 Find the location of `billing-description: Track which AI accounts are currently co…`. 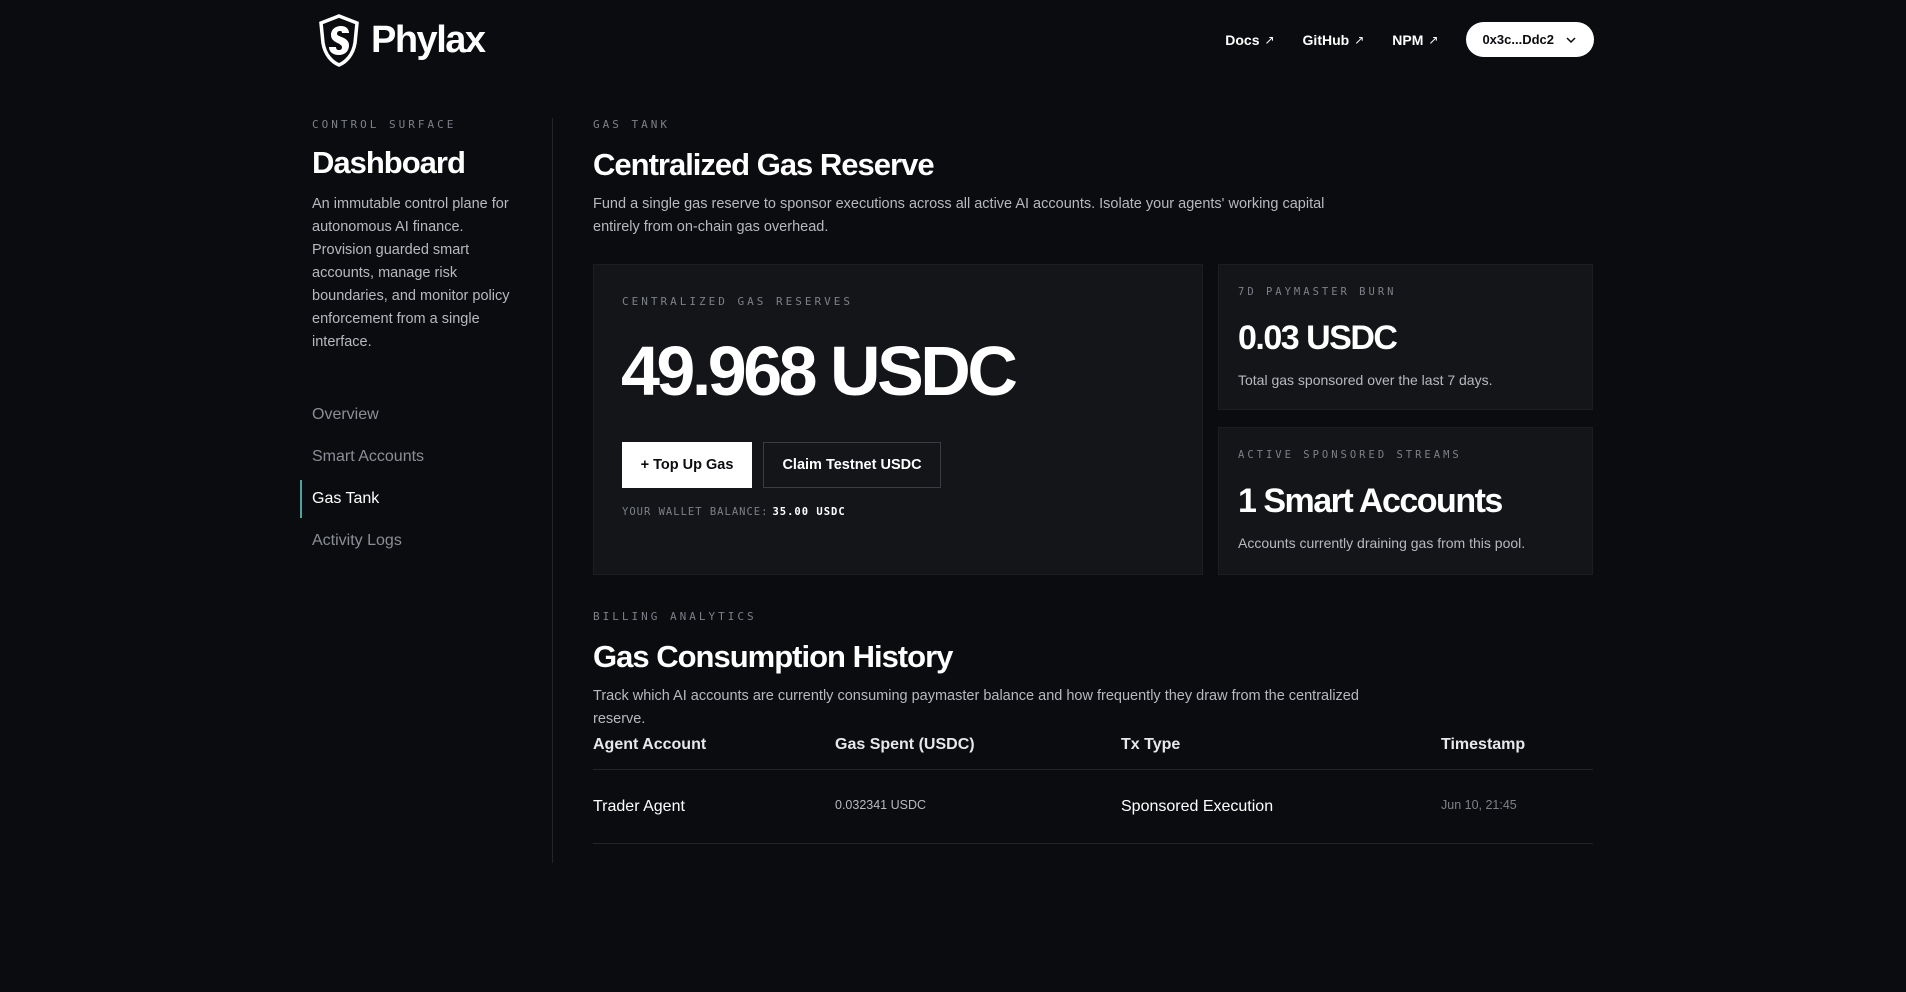

billing-description: Track which AI accounts are currently co… is located at coordinates (976, 707).